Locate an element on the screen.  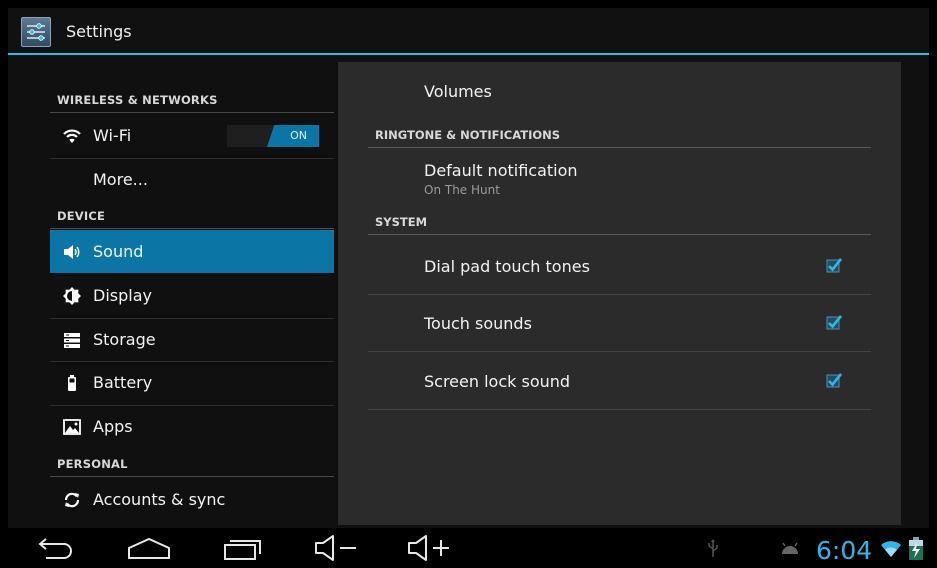
battery-icon is located at coordinates (72, 383).